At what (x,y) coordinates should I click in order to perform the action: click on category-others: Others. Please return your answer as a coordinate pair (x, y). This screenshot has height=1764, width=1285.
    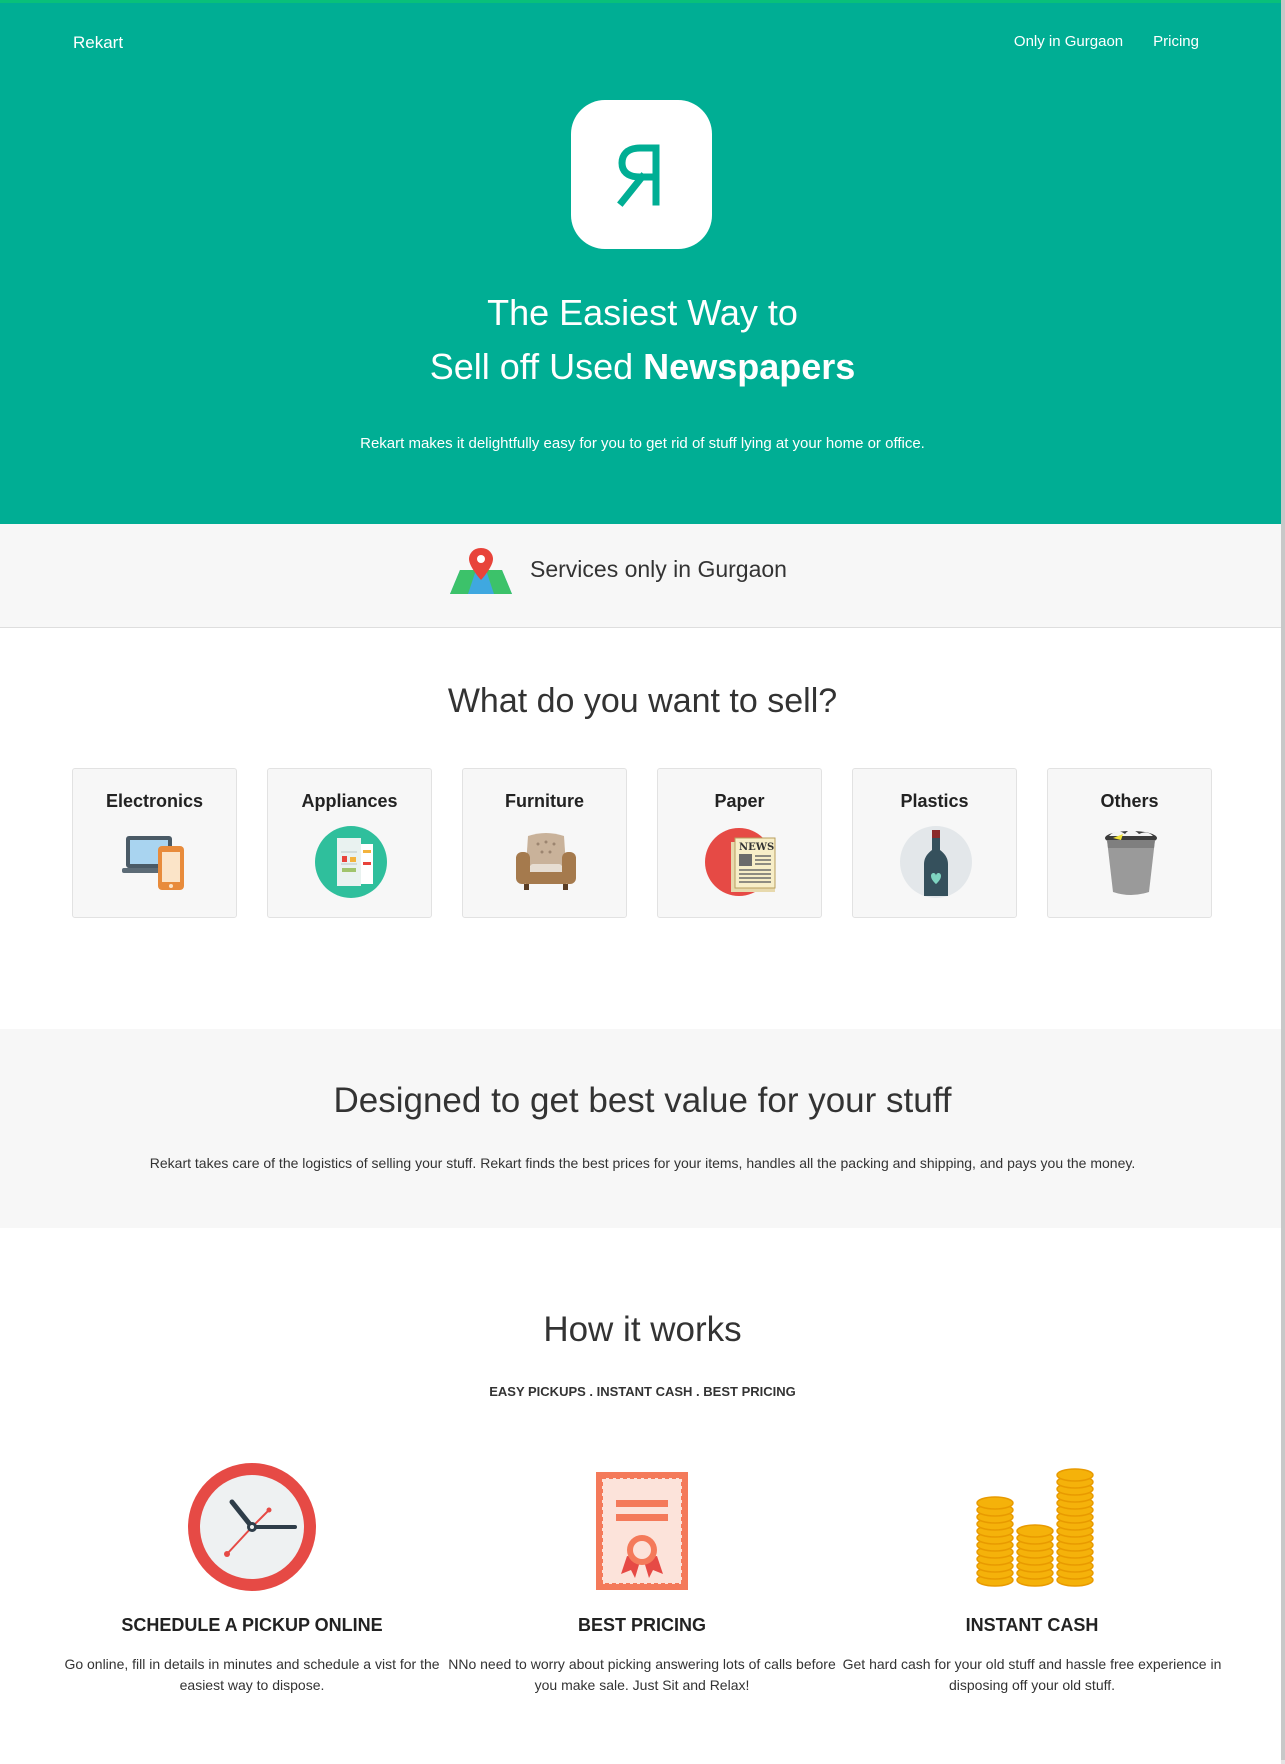
    Looking at the image, I should click on (1129, 843).